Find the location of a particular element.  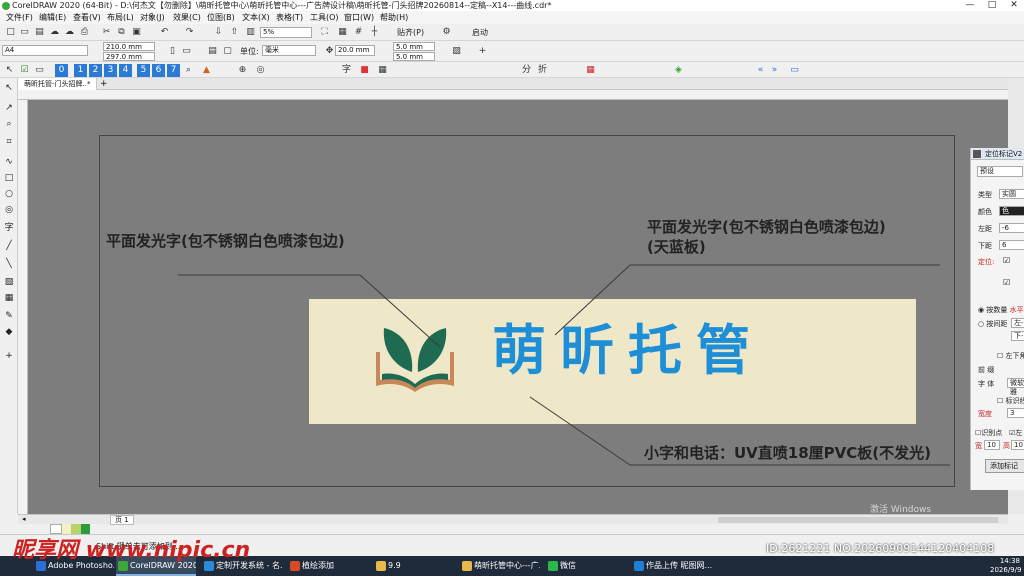

menu-effects: 效果(C) is located at coordinates (187, 17).